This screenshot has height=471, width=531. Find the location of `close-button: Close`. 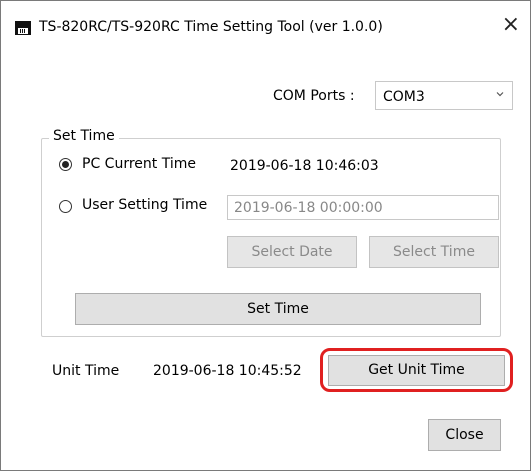

close-button: Close is located at coordinates (464, 435).